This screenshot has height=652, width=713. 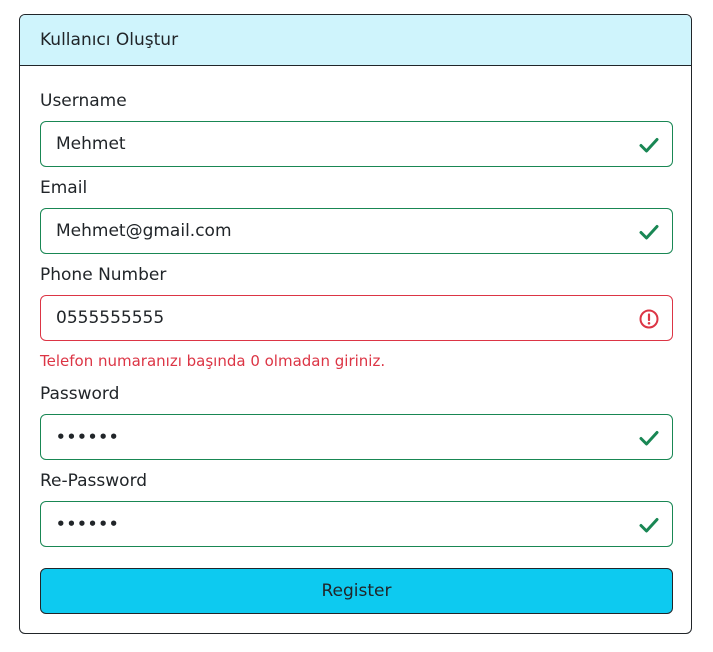 What do you see at coordinates (103, 275) in the screenshot?
I see `phone-label: Phone Number` at bounding box center [103, 275].